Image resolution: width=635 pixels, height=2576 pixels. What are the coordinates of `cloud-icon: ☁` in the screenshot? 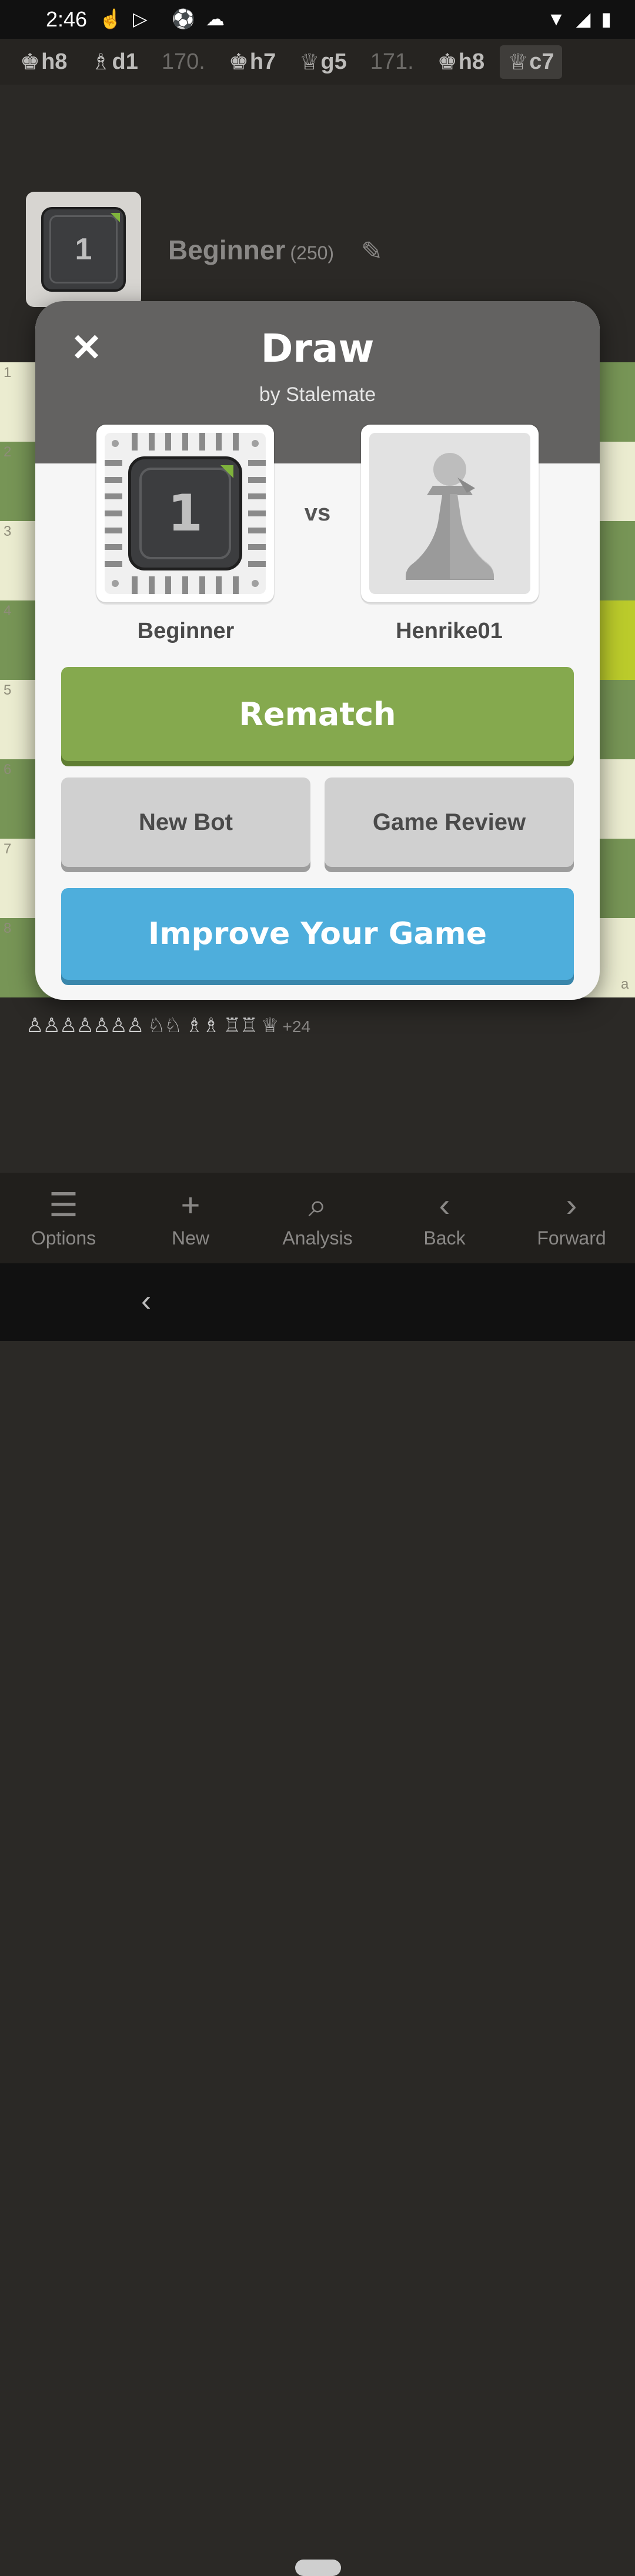 It's located at (215, 18).